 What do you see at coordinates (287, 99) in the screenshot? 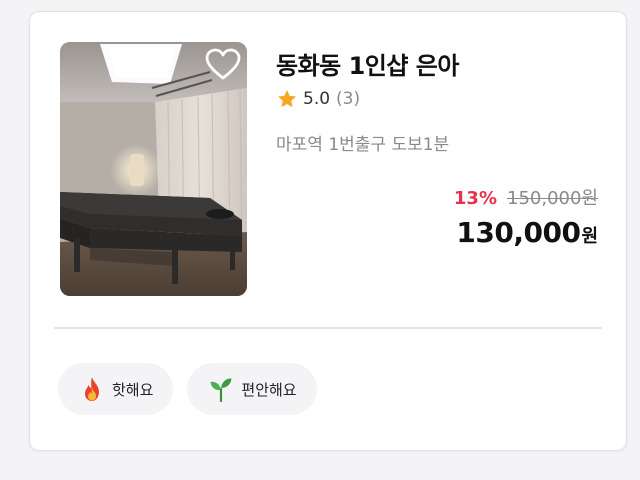
I see `star-icon` at bounding box center [287, 99].